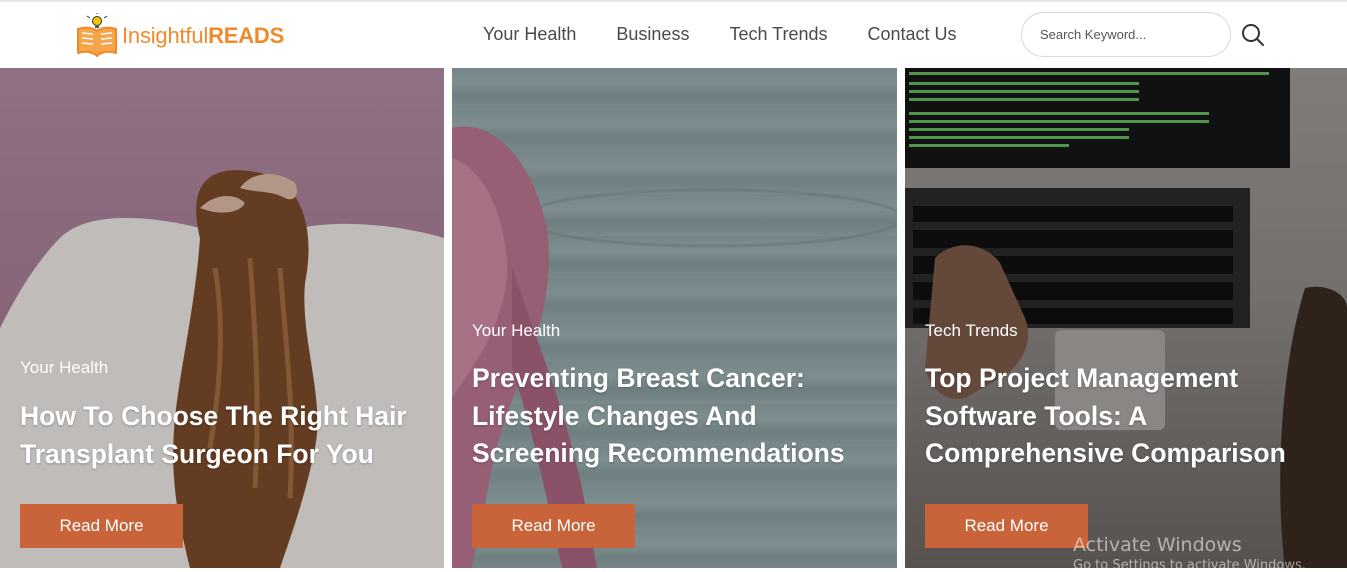 Image resolution: width=1347 pixels, height=572 pixels. What do you see at coordinates (165, 35) in the screenshot?
I see `brand-name-light: Insightful` at bounding box center [165, 35].